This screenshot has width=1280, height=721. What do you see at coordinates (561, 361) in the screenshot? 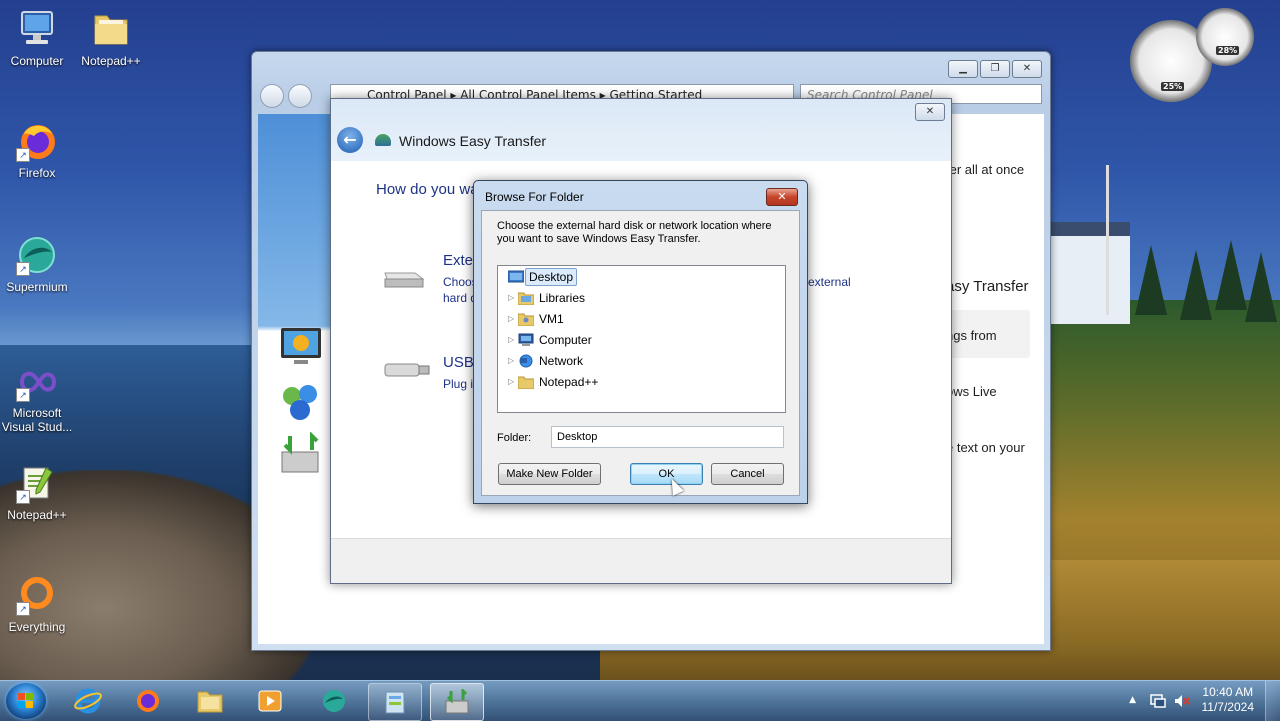
I see `tree-item-label: Network` at bounding box center [561, 361].